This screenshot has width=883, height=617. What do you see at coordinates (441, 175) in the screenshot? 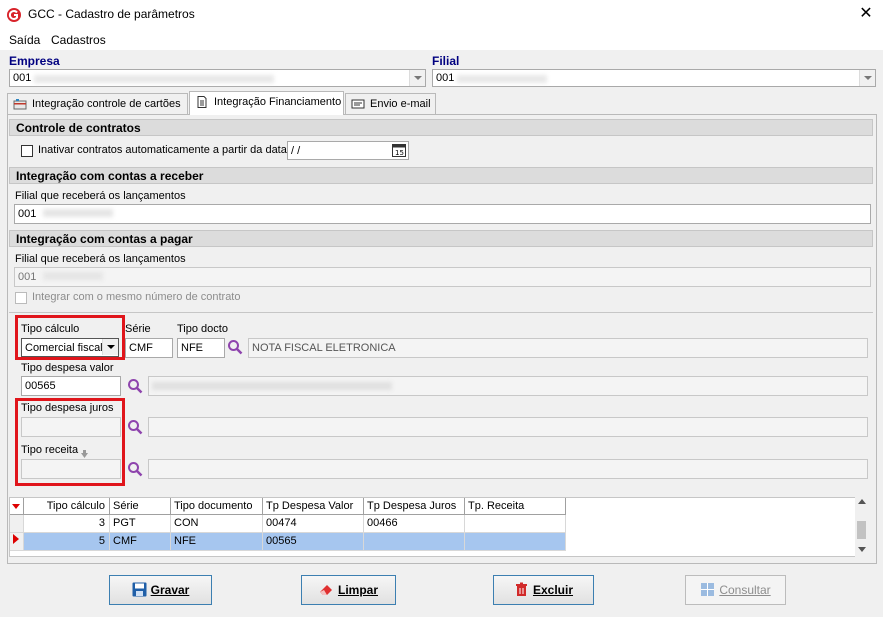
I see `section-contas-receber: Integração com contas a receber` at bounding box center [441, 175].